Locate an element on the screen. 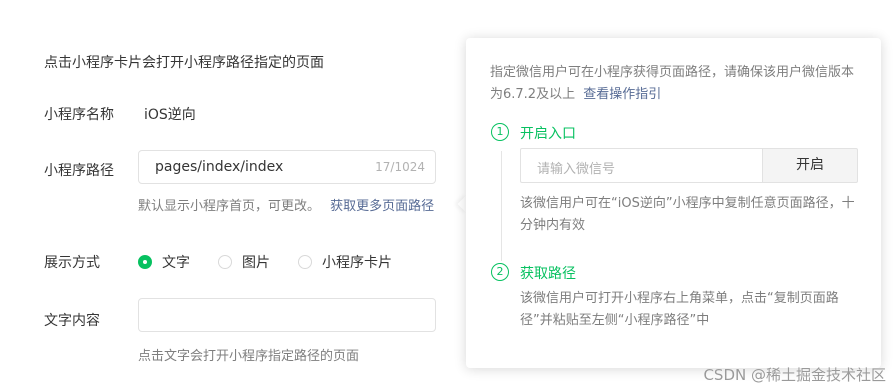  text-content-label: 文字内容 is located at coordinates (72, 321).